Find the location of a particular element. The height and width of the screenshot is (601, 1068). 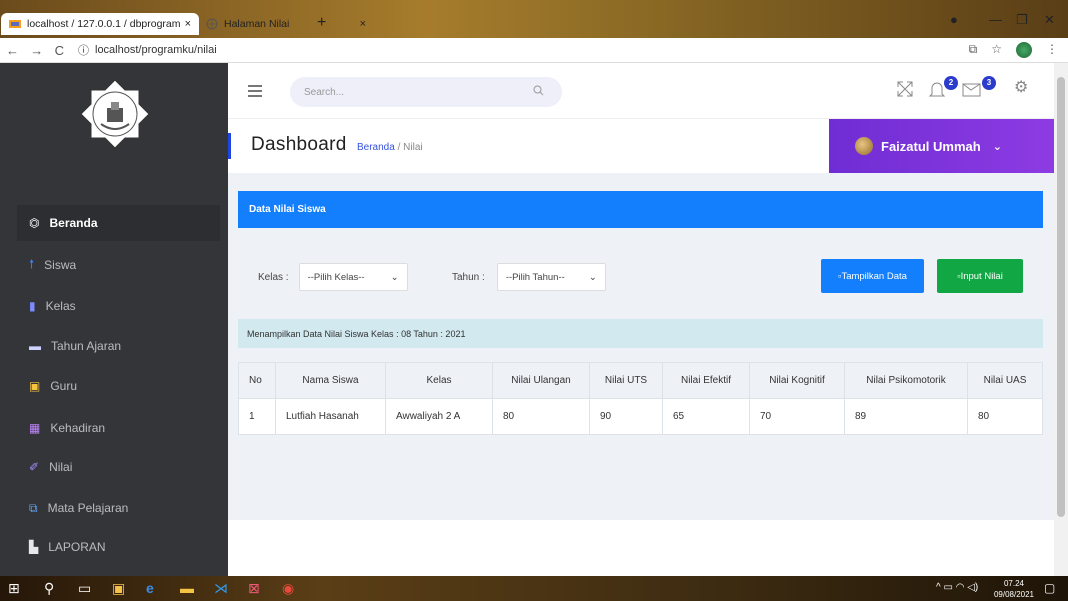

xampp-icon: ⊠ is located at coordinates (254, 588).